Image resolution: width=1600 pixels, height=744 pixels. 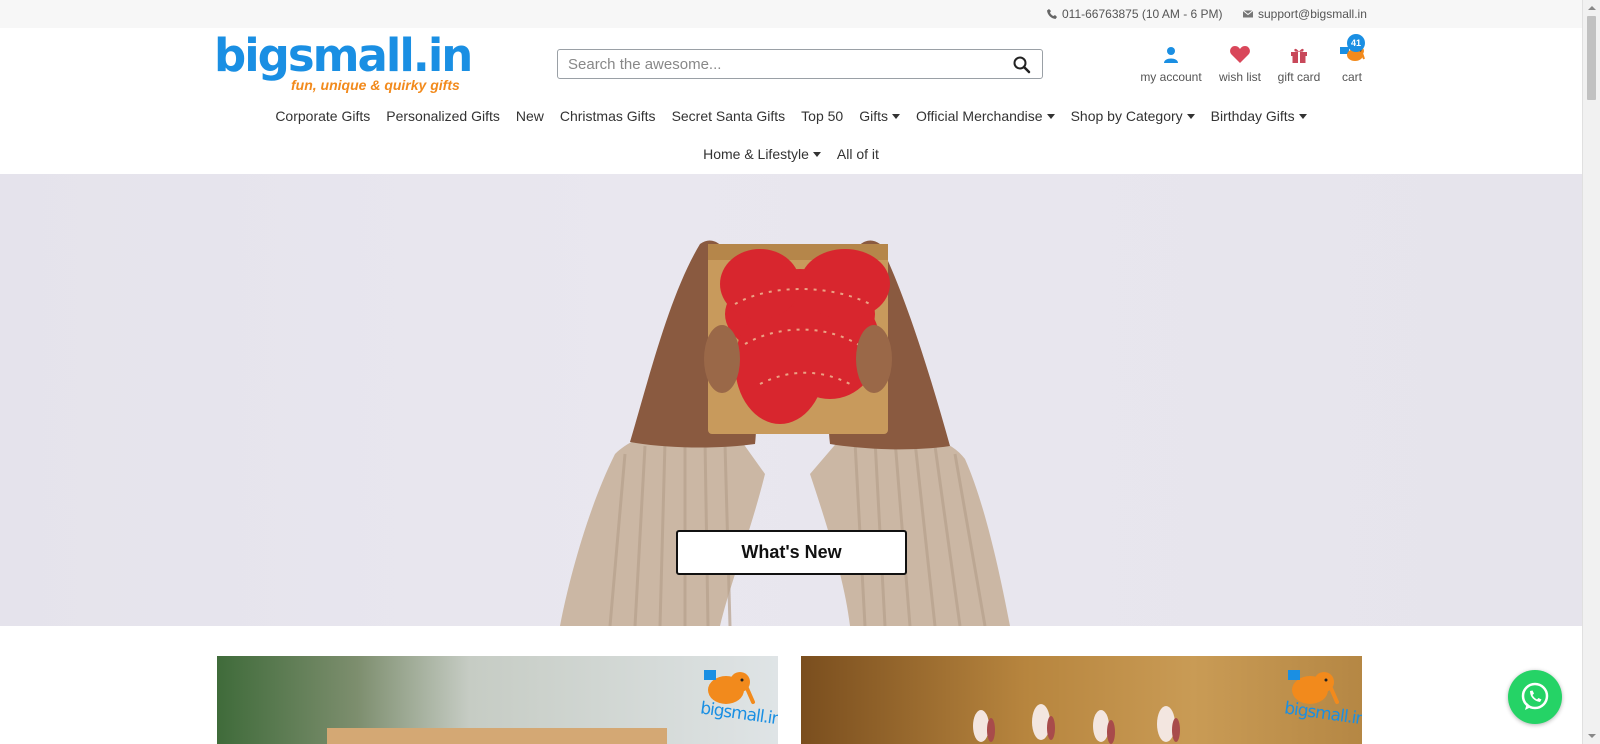 What do you see at coordinates (1052, 14) in the screenshot?
I see `phone-icon` at bounding box center [1052, 14].